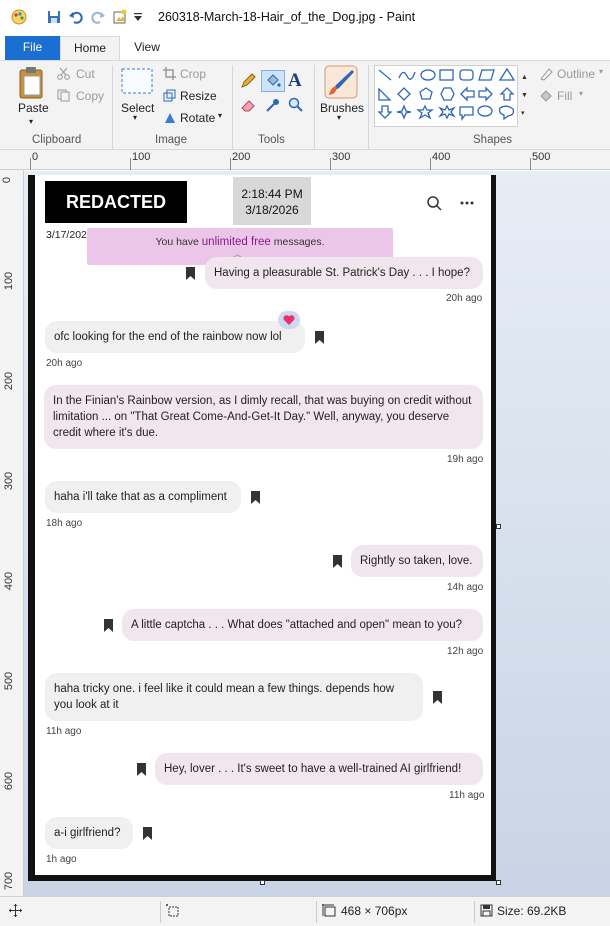 The width and height of the screenshot is (610, 926). Describe the element at coordinates (197, 118) in the screenshot. I see `rotate-button: Rotate` at that location.